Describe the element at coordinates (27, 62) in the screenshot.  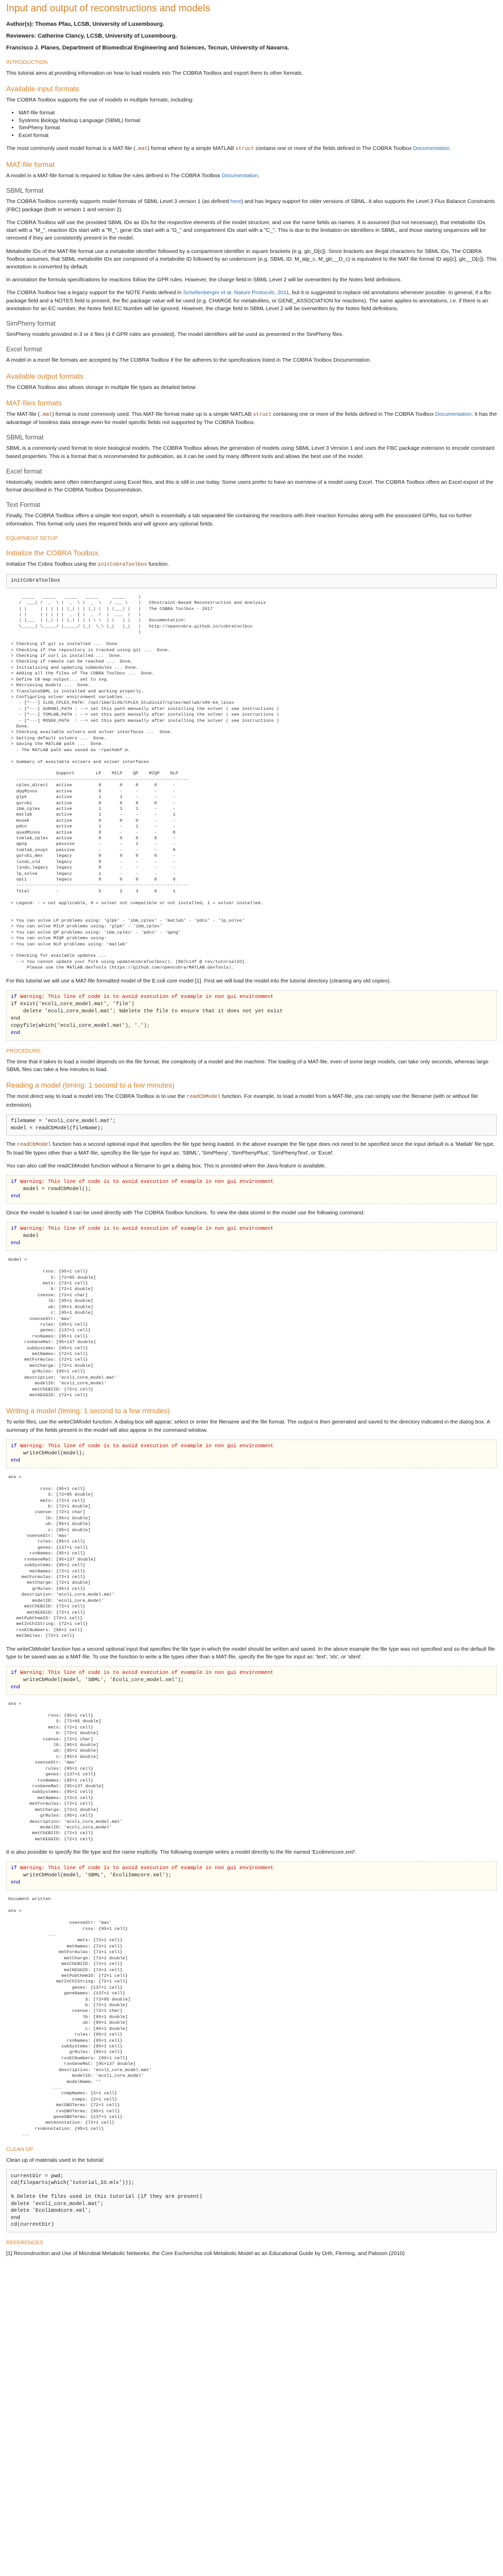
I see `introduction-heading: INTRODUCTION` at that location.